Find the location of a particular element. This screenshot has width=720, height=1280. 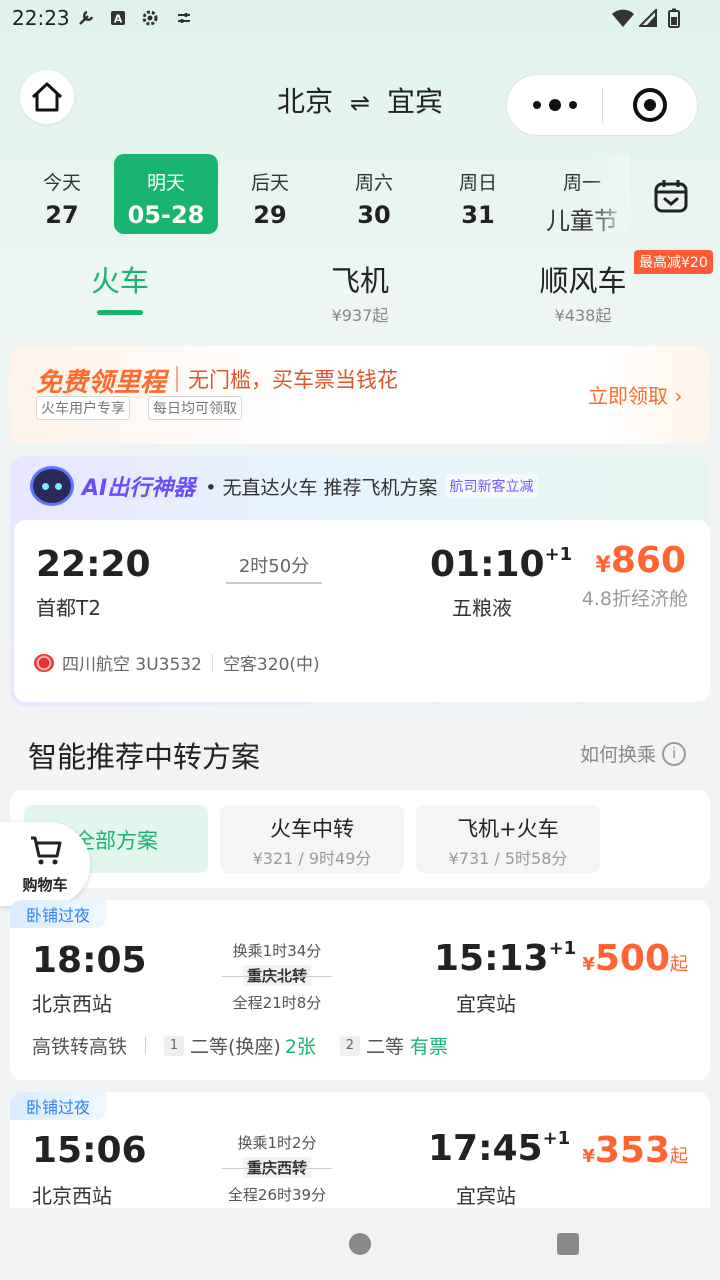

date-item-today: 今天 27 is located at coordinates (62, 194).